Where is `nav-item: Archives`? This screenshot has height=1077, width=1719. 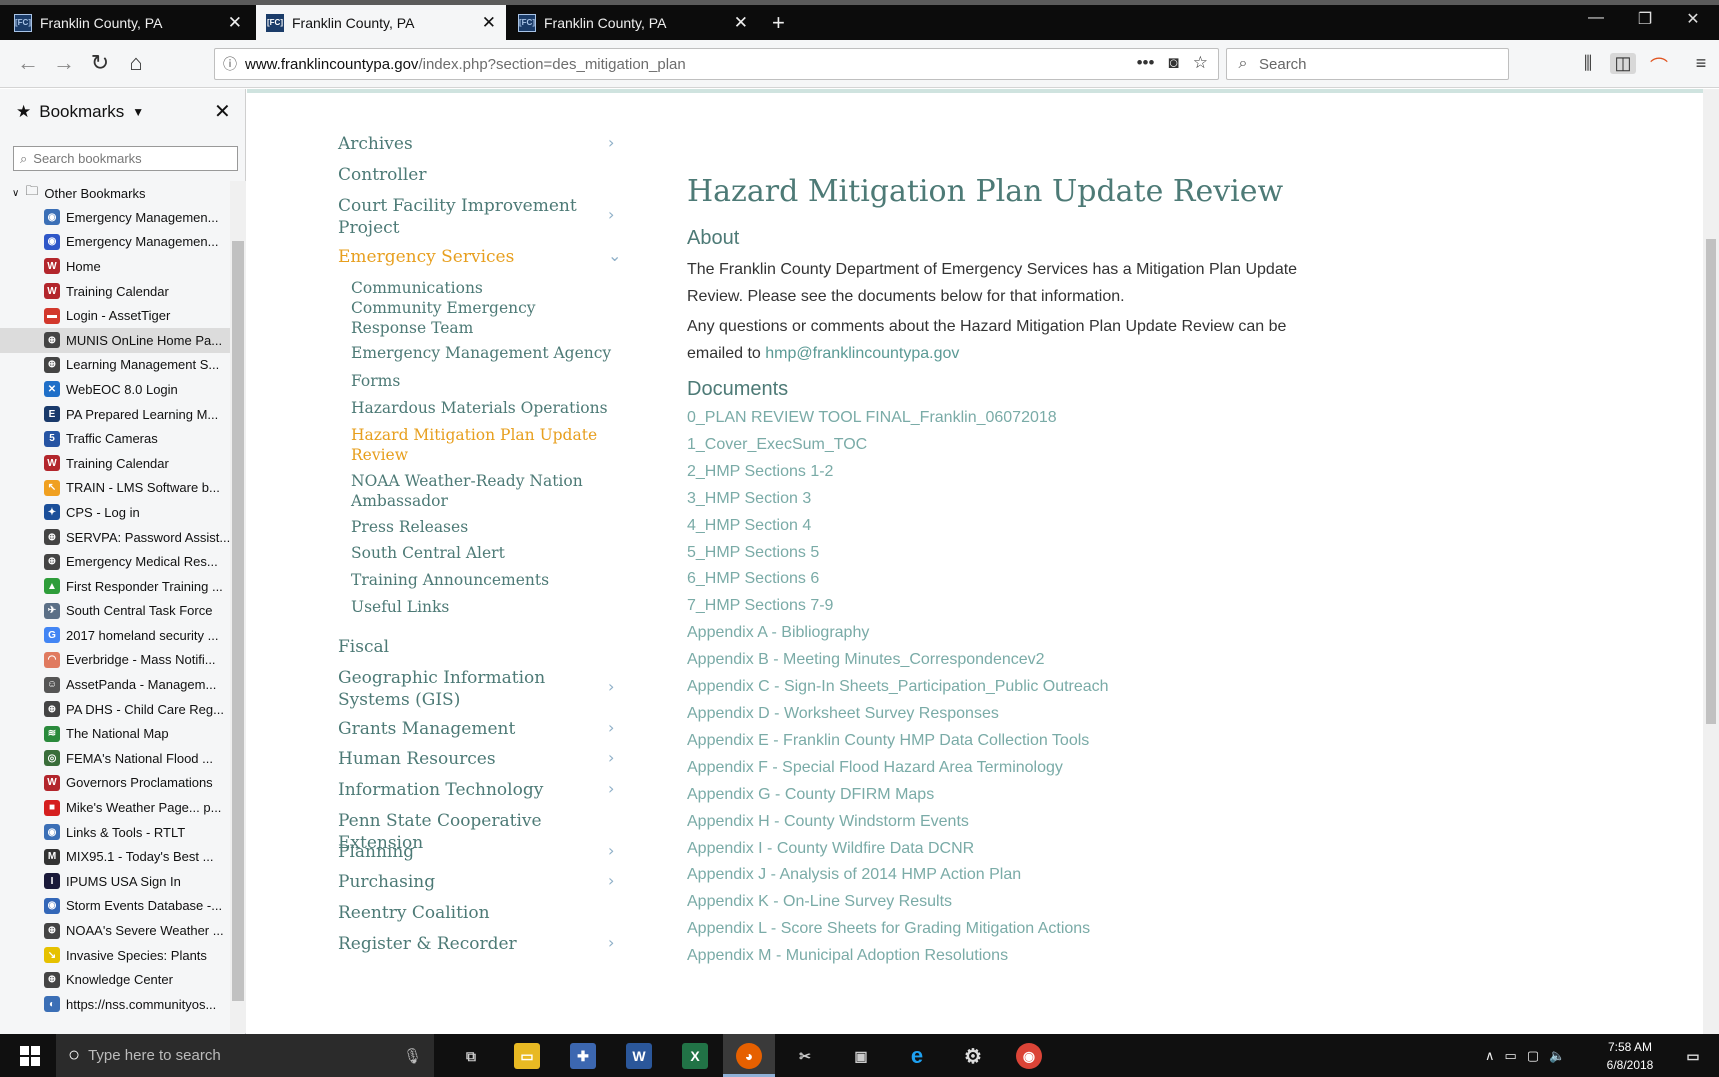 nav-item: Archives is located at coordinates (469, 144).